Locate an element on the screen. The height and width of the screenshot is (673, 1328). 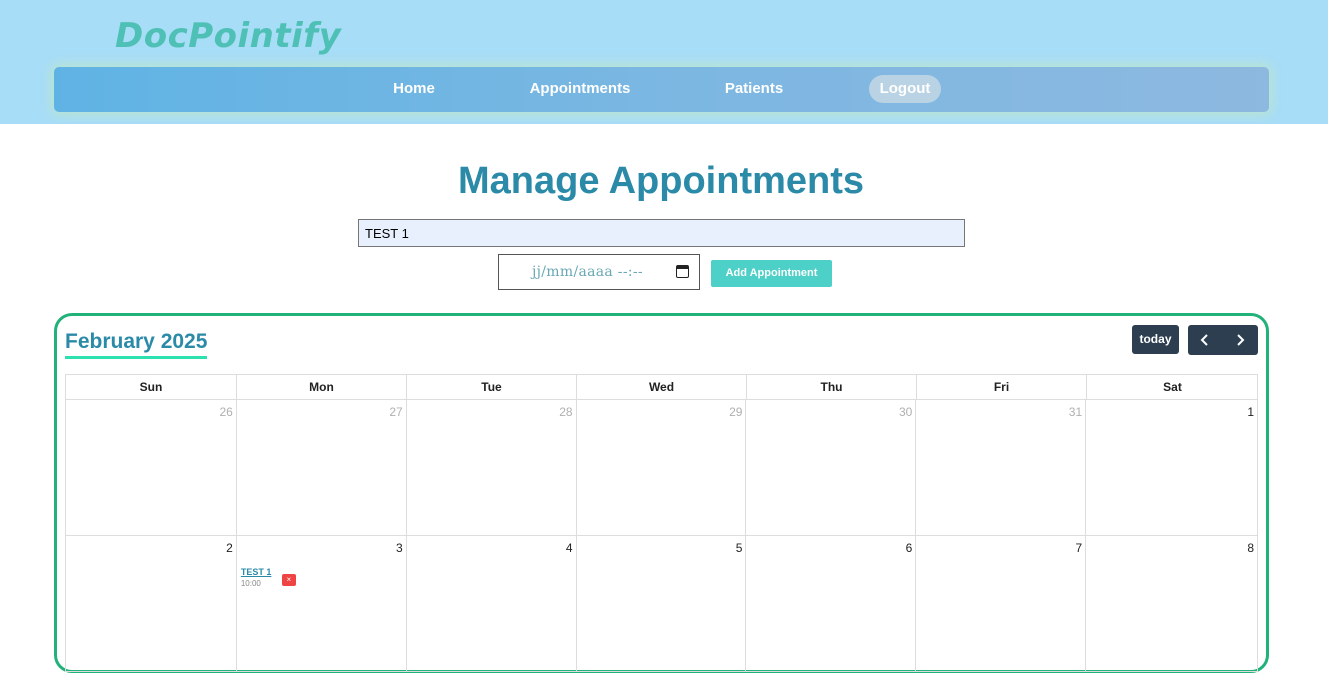
day-number: 4 is located at coordinates (569, 548).